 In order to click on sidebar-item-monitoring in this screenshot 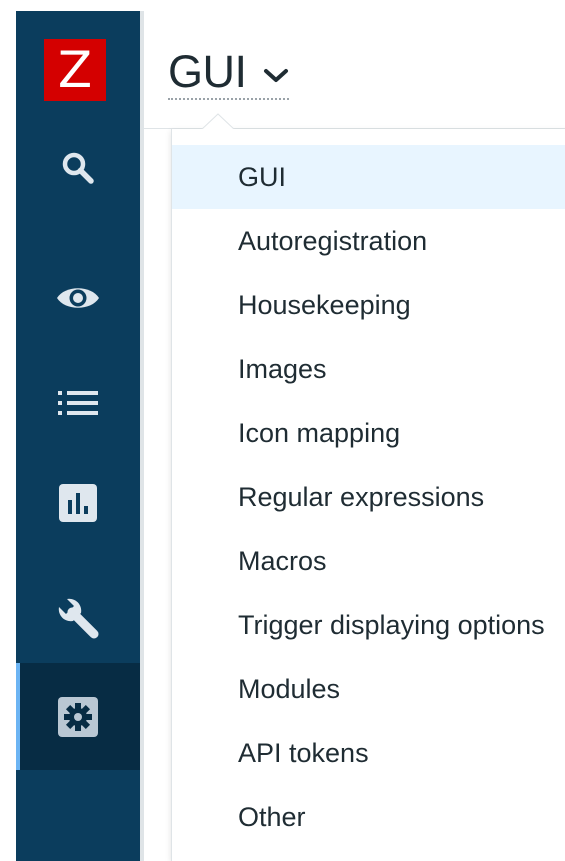, I will do `click(78, 298)`.